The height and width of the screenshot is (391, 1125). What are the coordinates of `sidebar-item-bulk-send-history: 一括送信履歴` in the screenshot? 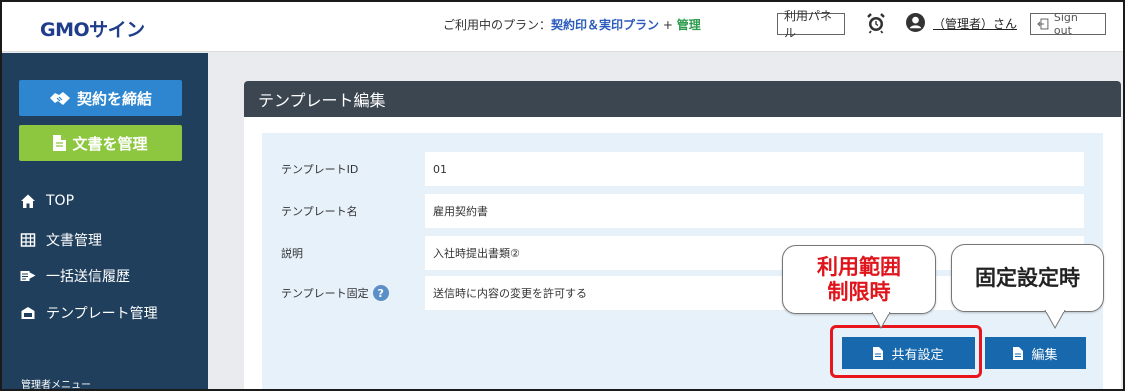 It's located at (75, 276).